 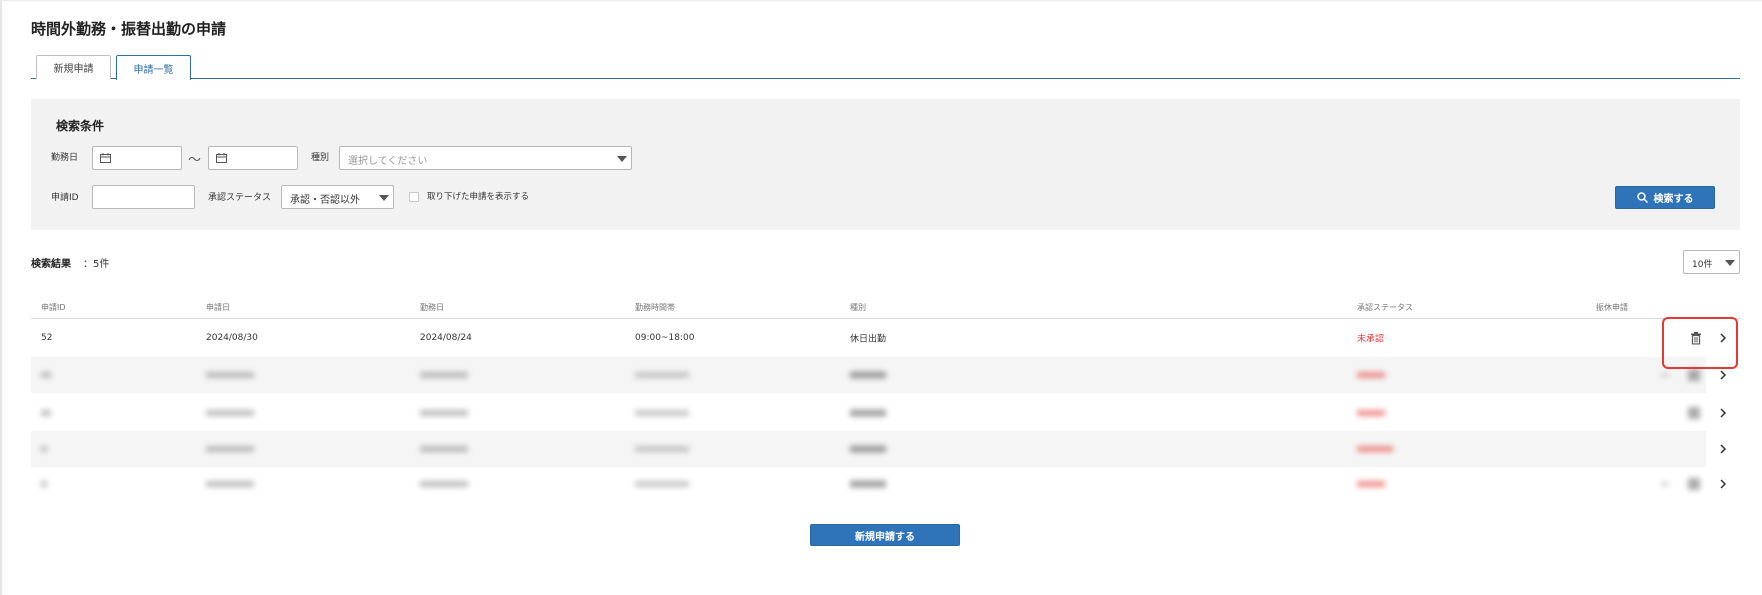 I want to click on search-icon, so click(x=1642, y=197).